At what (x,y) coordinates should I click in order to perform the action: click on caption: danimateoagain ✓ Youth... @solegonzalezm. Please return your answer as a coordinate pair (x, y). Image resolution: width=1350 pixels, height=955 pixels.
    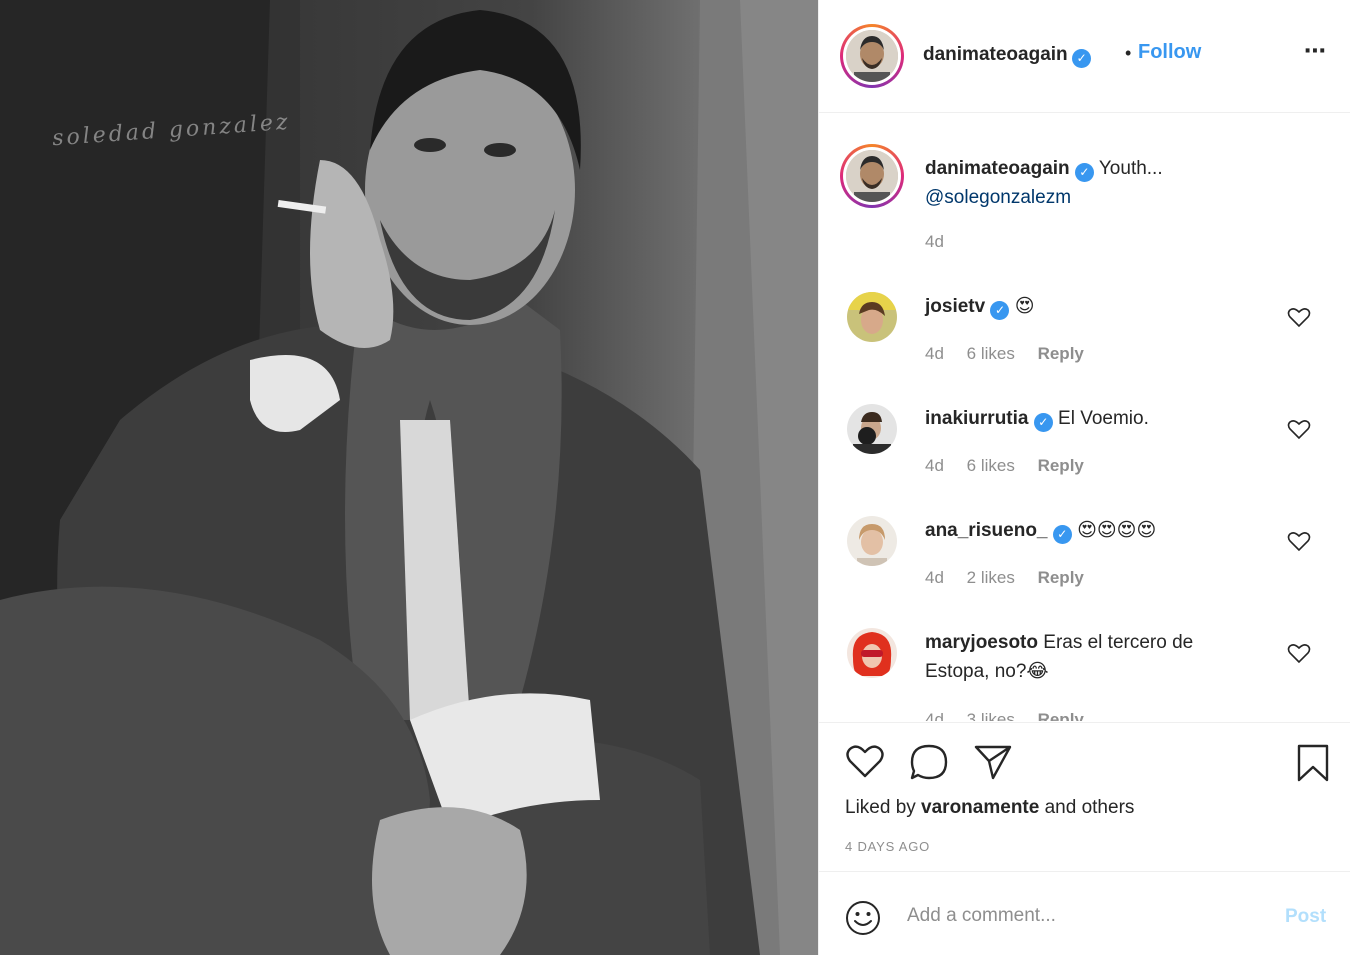
    Looking at the image, I should click on (1125, 183).